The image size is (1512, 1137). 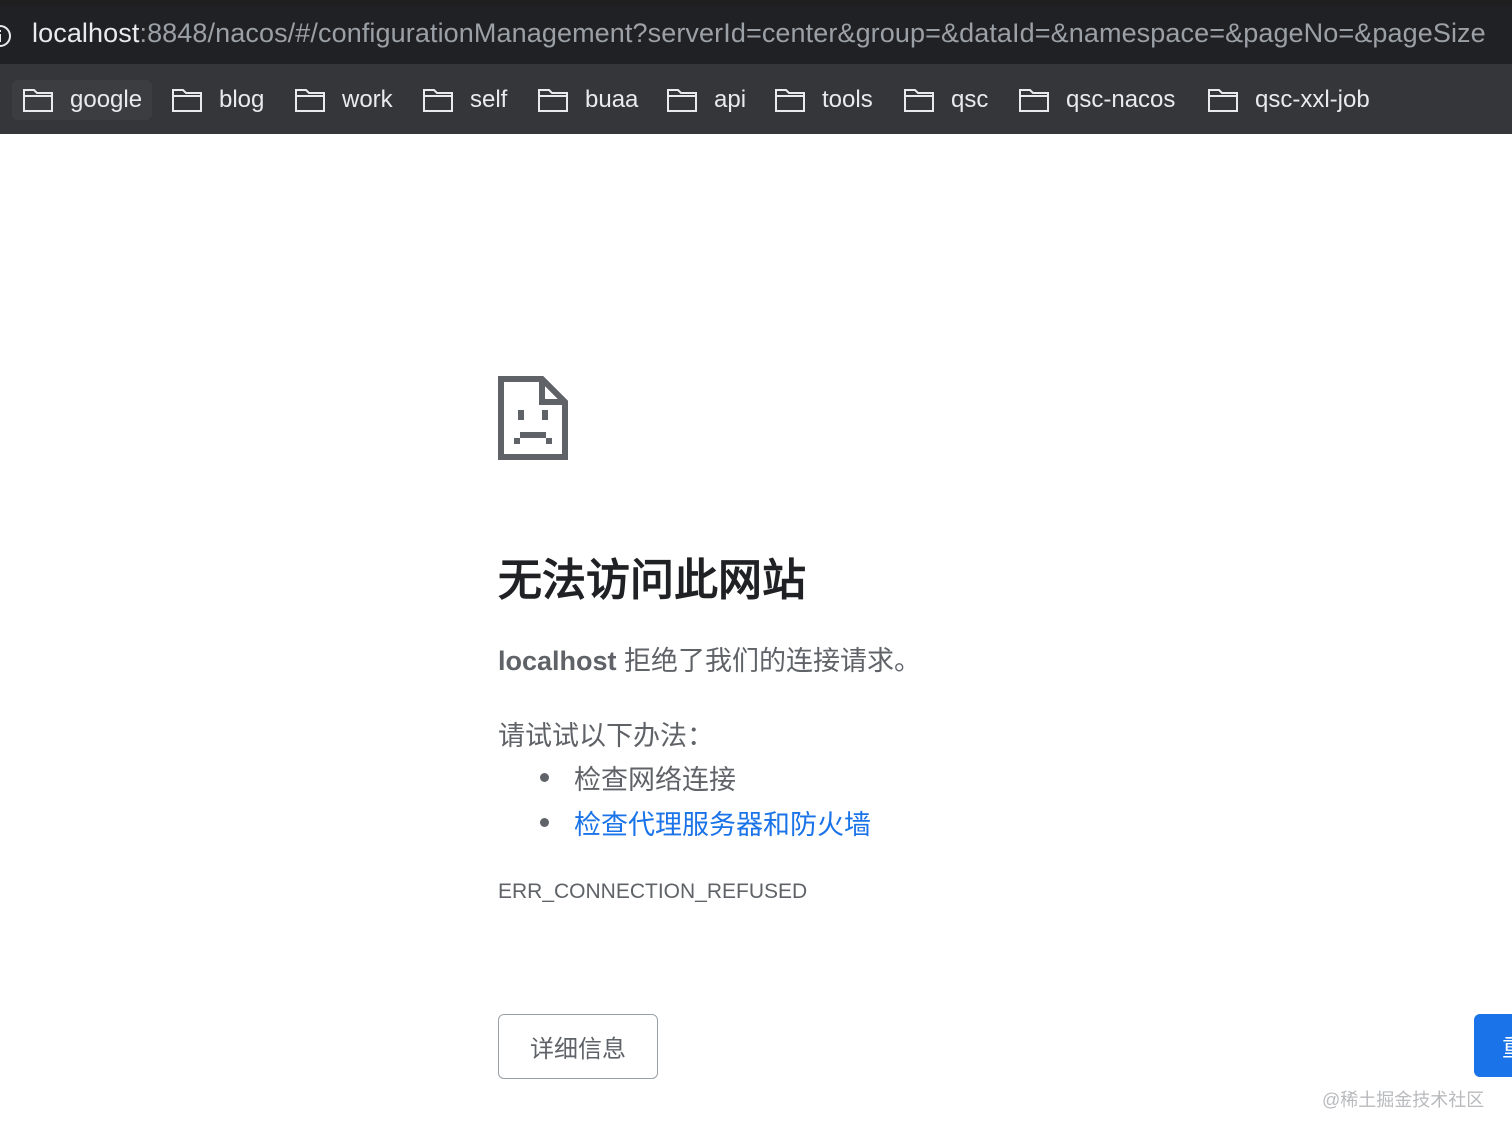 What do you see at coordinates (464, 100) in the screenshot?
I see `bookmark-folder-self: self` at bounding box center [464, 100].